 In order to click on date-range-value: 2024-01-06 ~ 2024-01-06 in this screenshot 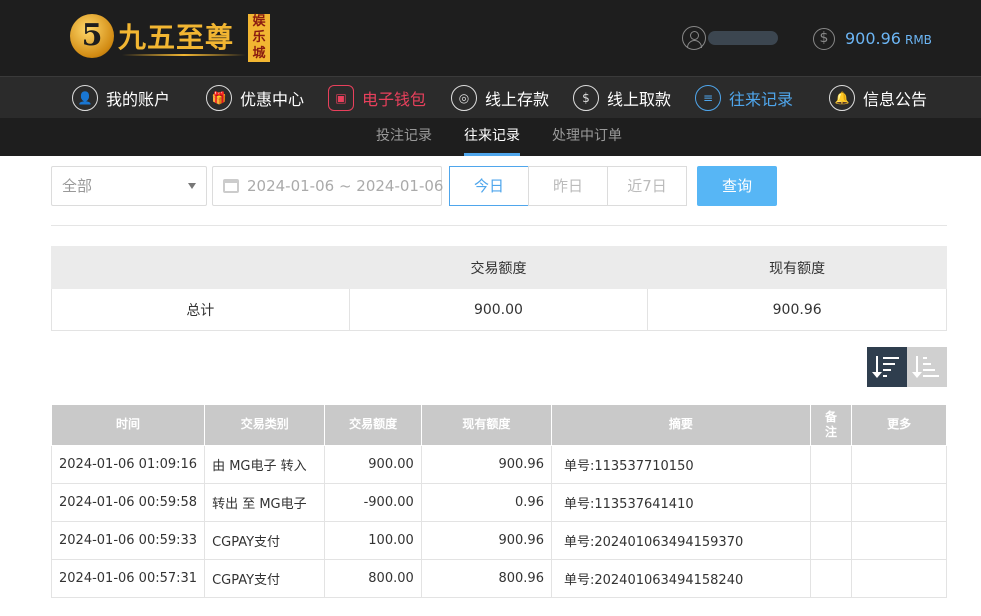, I will do `click(345, 186)`.